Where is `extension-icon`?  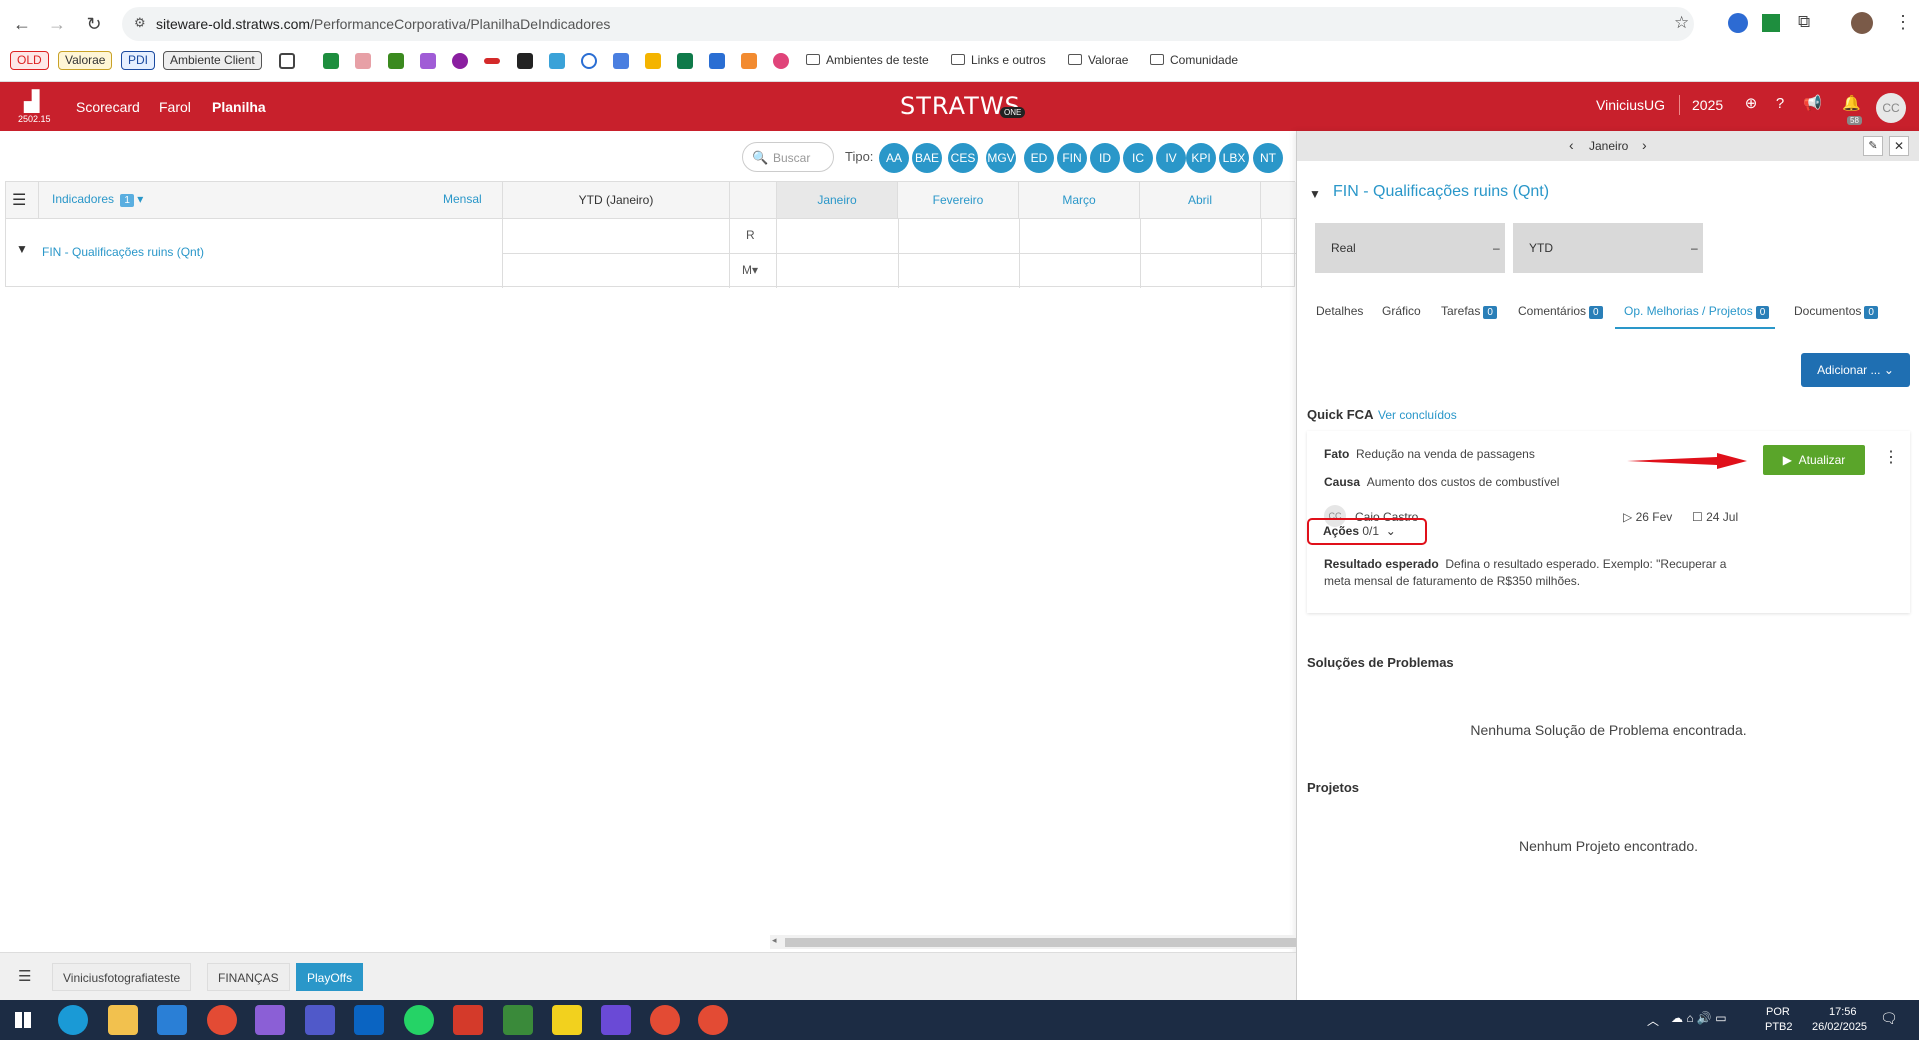 extension-icon is located at coordinates (1738, 23).